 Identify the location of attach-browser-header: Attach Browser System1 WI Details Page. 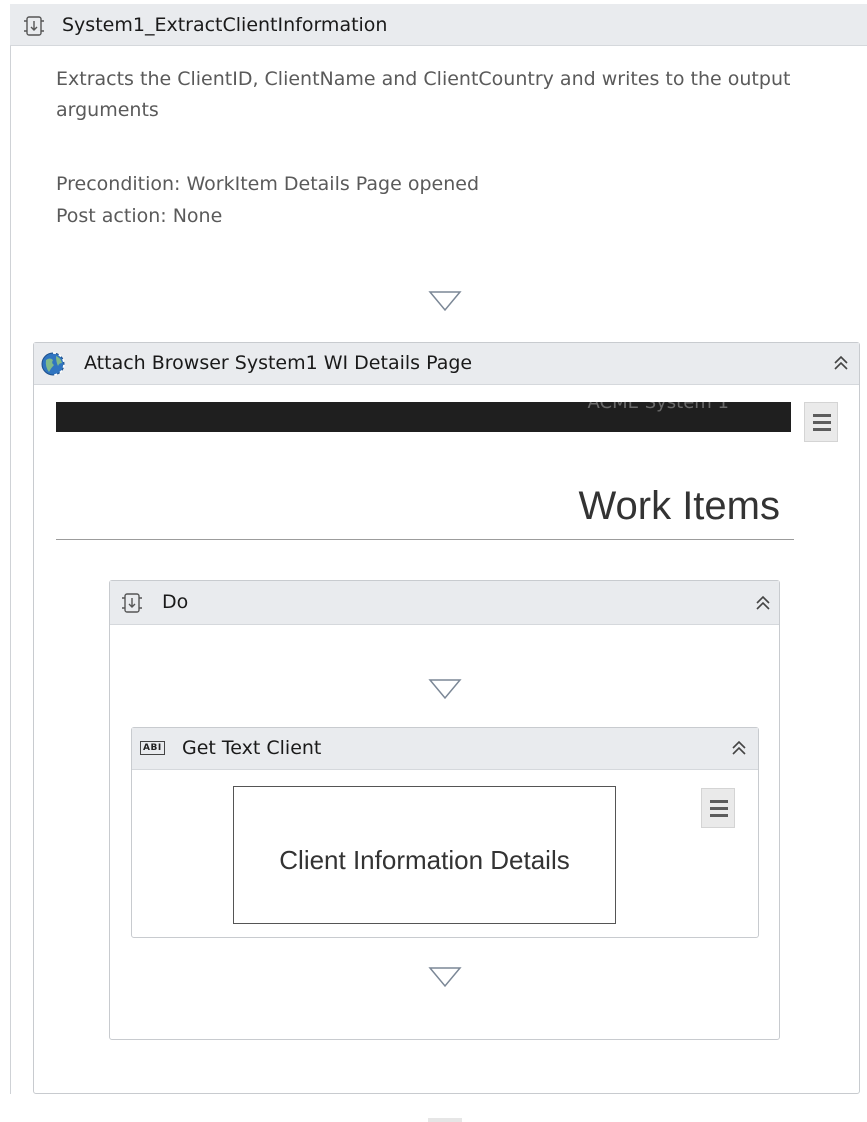
(446, 364).